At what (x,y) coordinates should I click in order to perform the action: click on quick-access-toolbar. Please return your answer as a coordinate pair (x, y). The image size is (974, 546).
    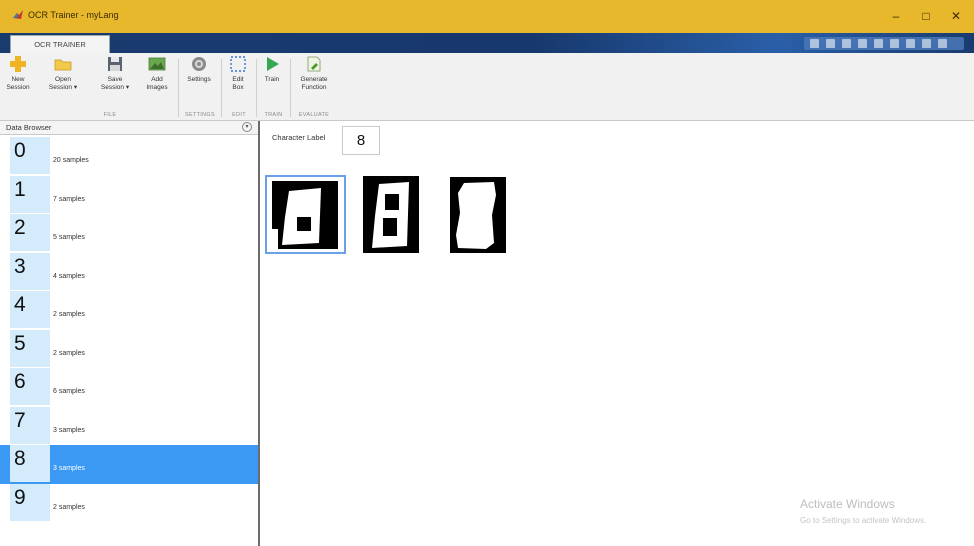
    Looking at the image, I should click on (884, 43).